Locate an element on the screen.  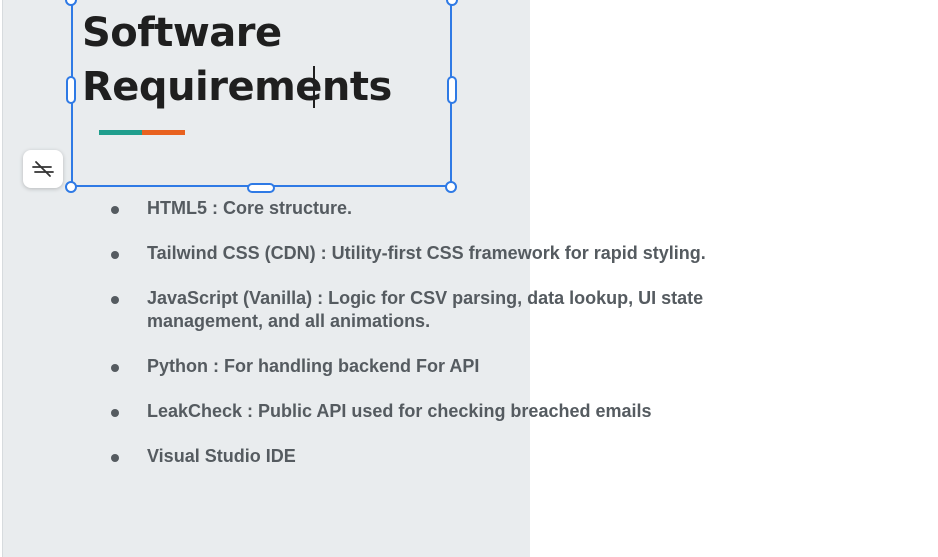
text-options-button is located at coordinates (43, 169).